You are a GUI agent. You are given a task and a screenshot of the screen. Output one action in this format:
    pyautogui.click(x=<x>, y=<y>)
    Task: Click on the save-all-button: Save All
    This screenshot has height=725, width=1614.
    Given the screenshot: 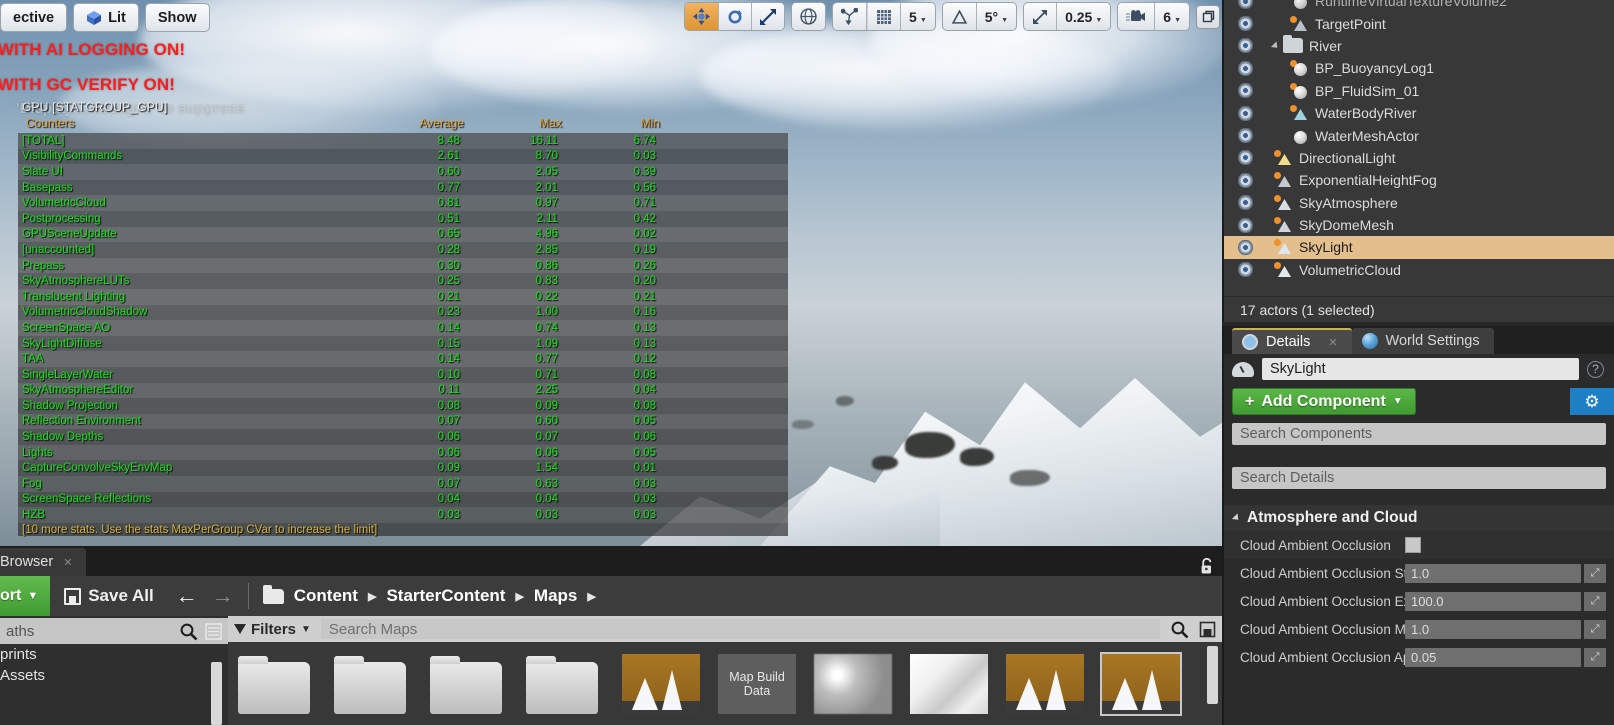 What is the action you would take?
    pyautogui.click(x=109, y=596)
    